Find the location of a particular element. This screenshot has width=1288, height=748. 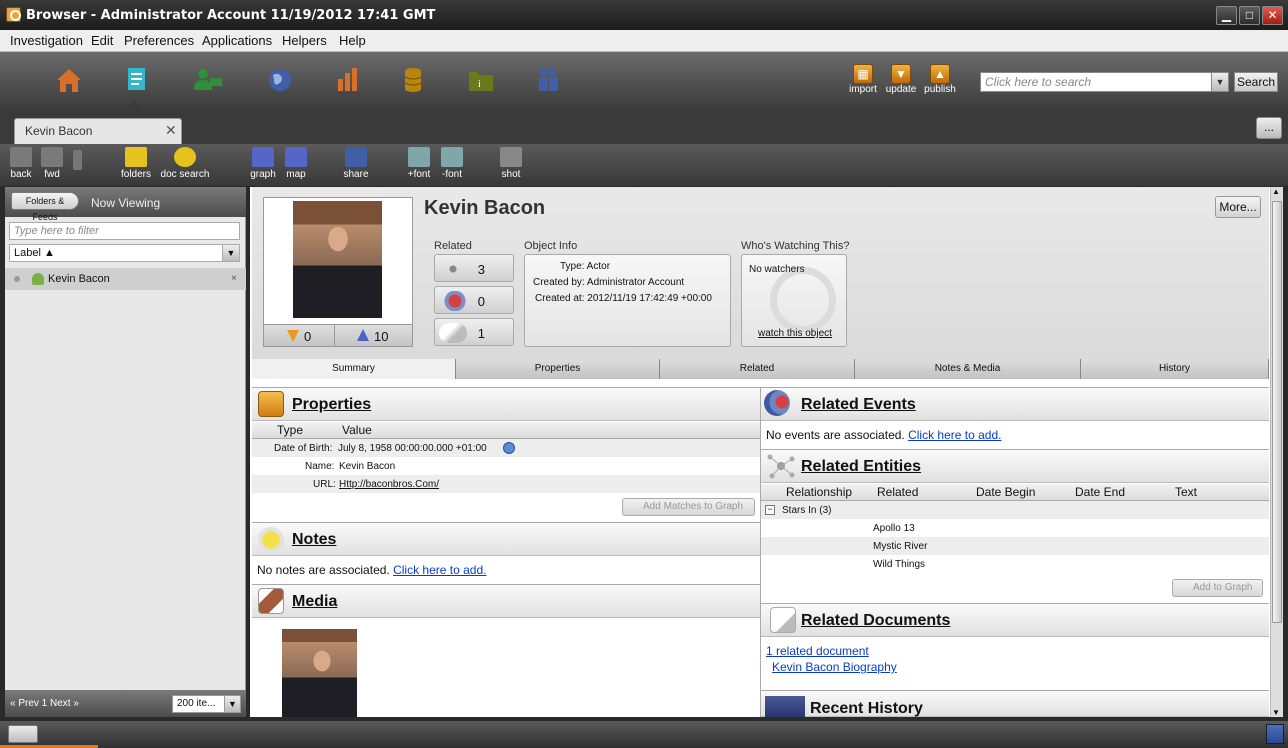

minimize-button: ▁ is located at coordinates (1226, 15).